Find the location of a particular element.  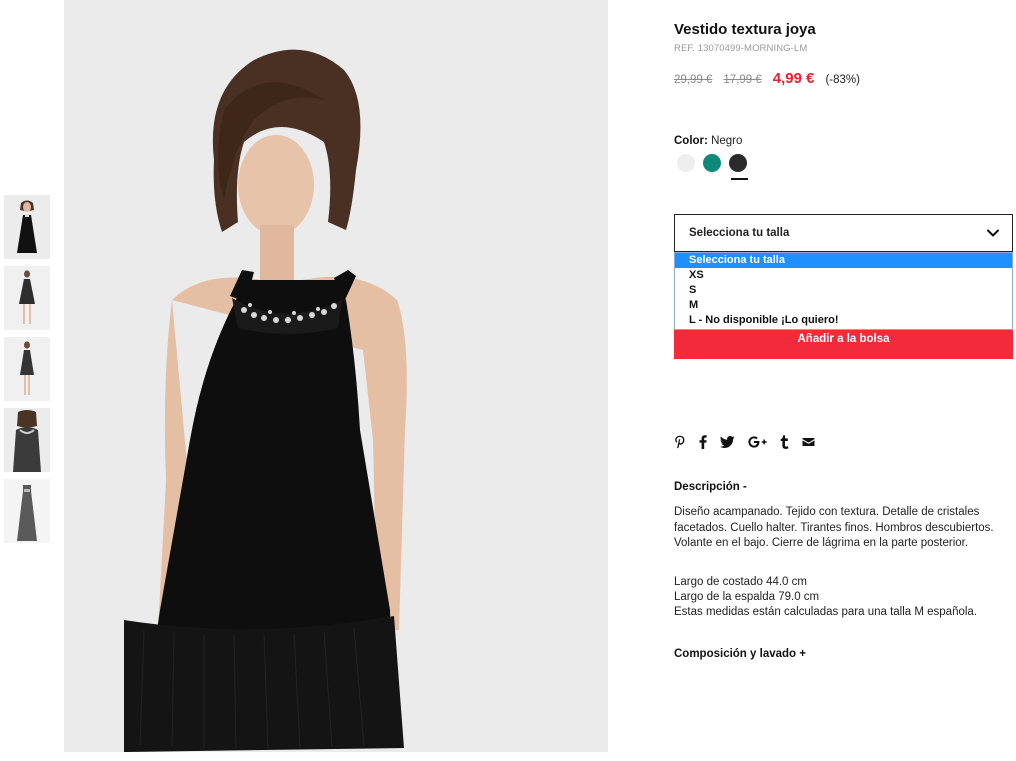

selected-swatch-indicator is located at coordinates (739, 179).